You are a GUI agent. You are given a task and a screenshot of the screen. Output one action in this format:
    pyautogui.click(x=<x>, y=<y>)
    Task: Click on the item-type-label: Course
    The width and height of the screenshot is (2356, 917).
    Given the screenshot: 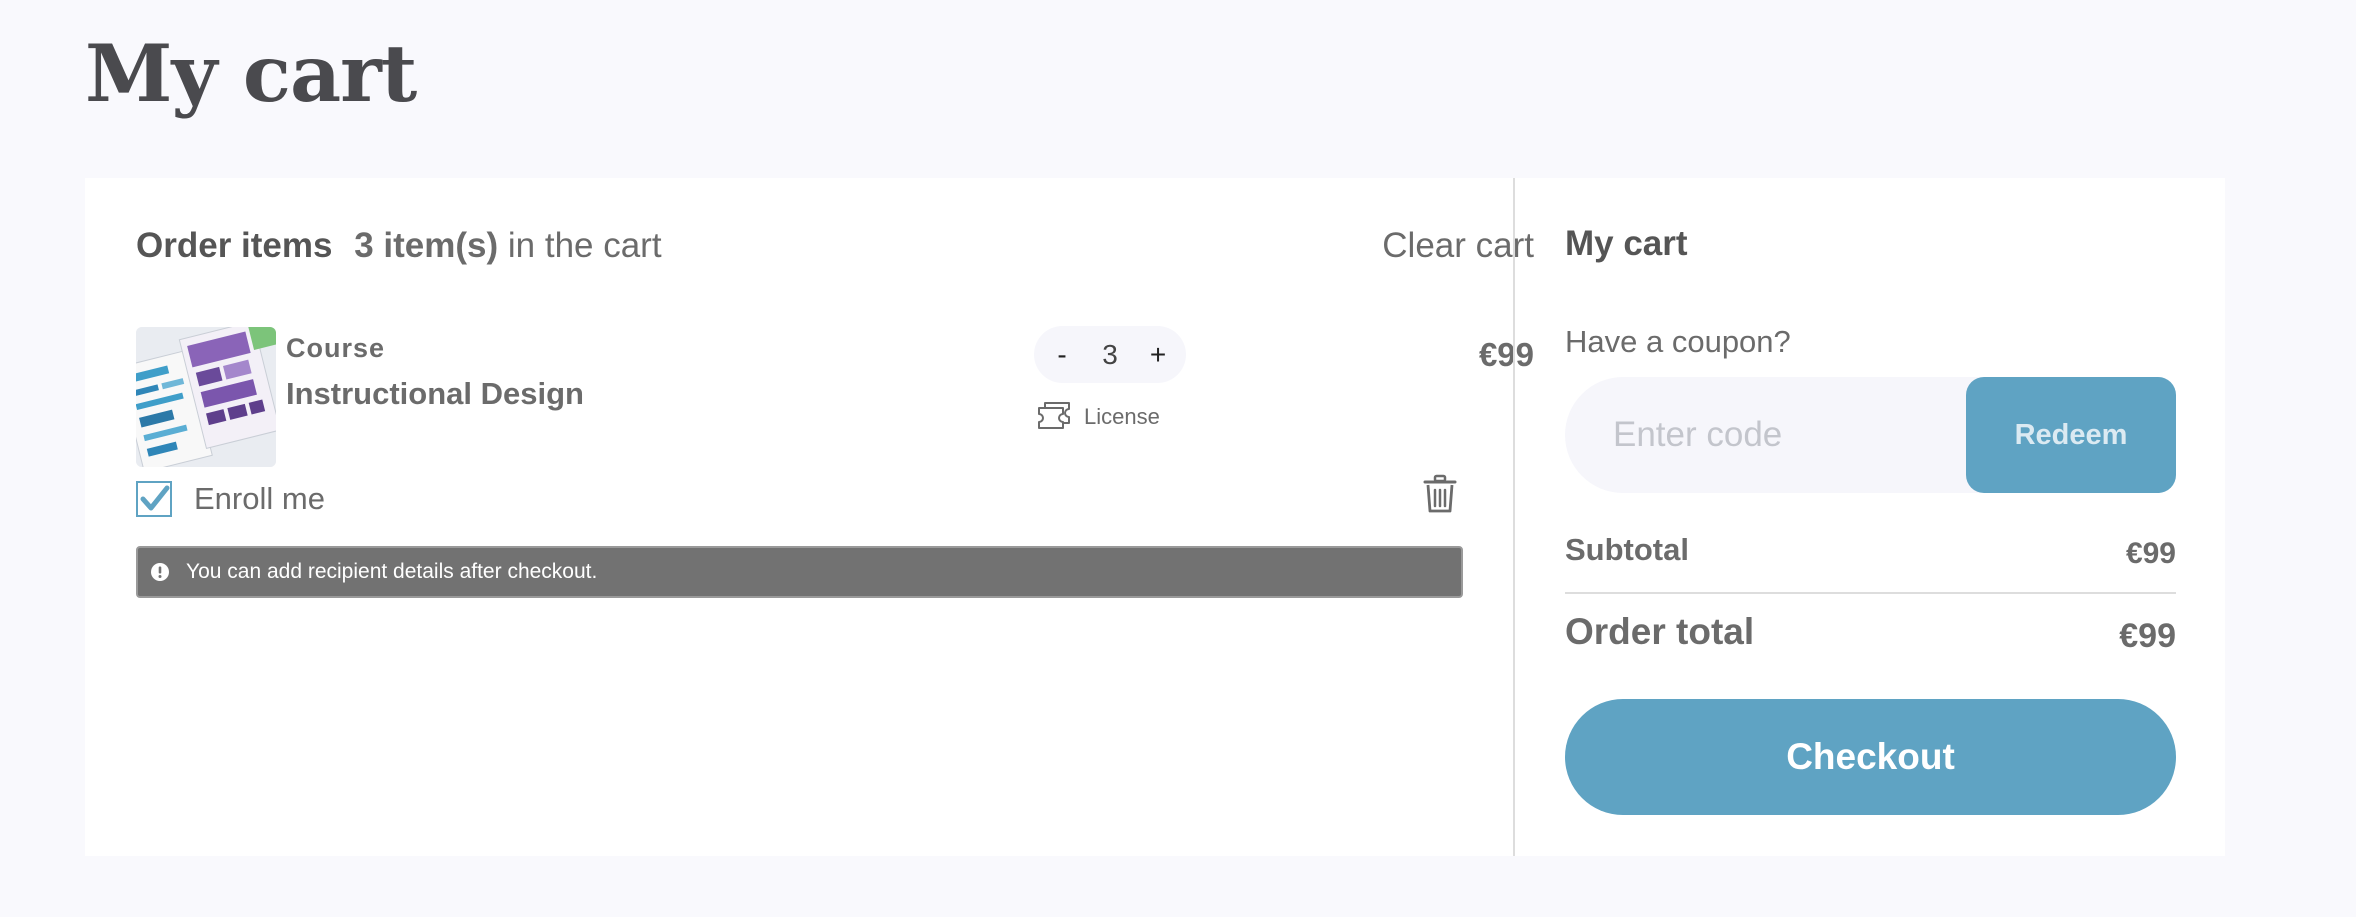 What is the action you would take?
    pyautogui.click(x=336, y=348)
    